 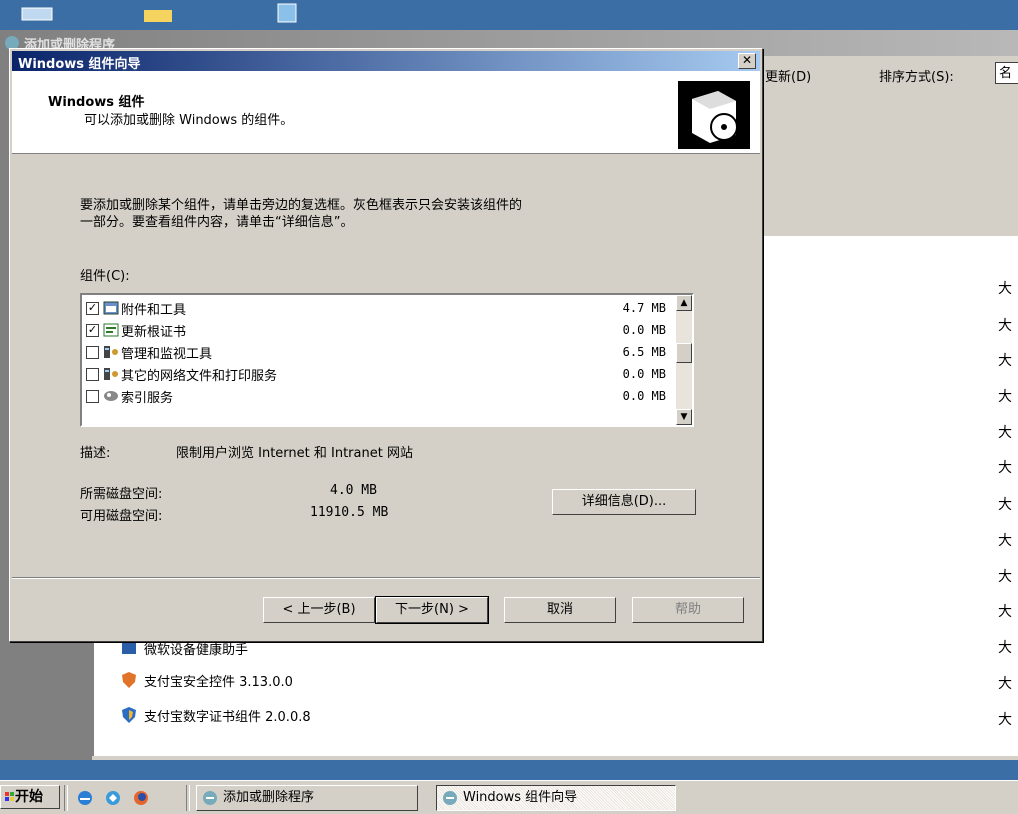 I want to click on program-row: 支付宝安全控件 3.13.0.0, so click(x=206, y=680).